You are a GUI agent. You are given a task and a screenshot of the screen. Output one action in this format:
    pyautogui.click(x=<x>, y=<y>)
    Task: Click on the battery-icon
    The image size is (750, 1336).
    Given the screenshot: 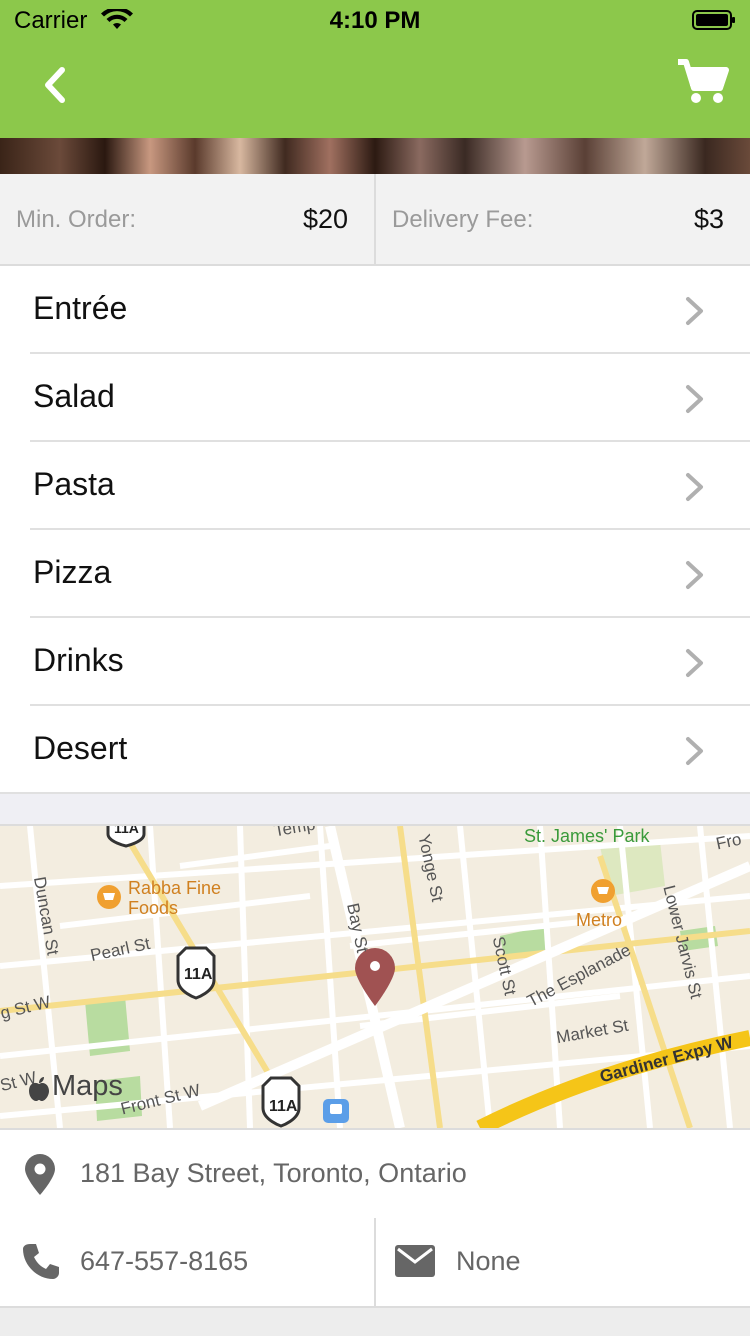 What is the action you would take?
    pyautogui.click(x=713, y=20)
    